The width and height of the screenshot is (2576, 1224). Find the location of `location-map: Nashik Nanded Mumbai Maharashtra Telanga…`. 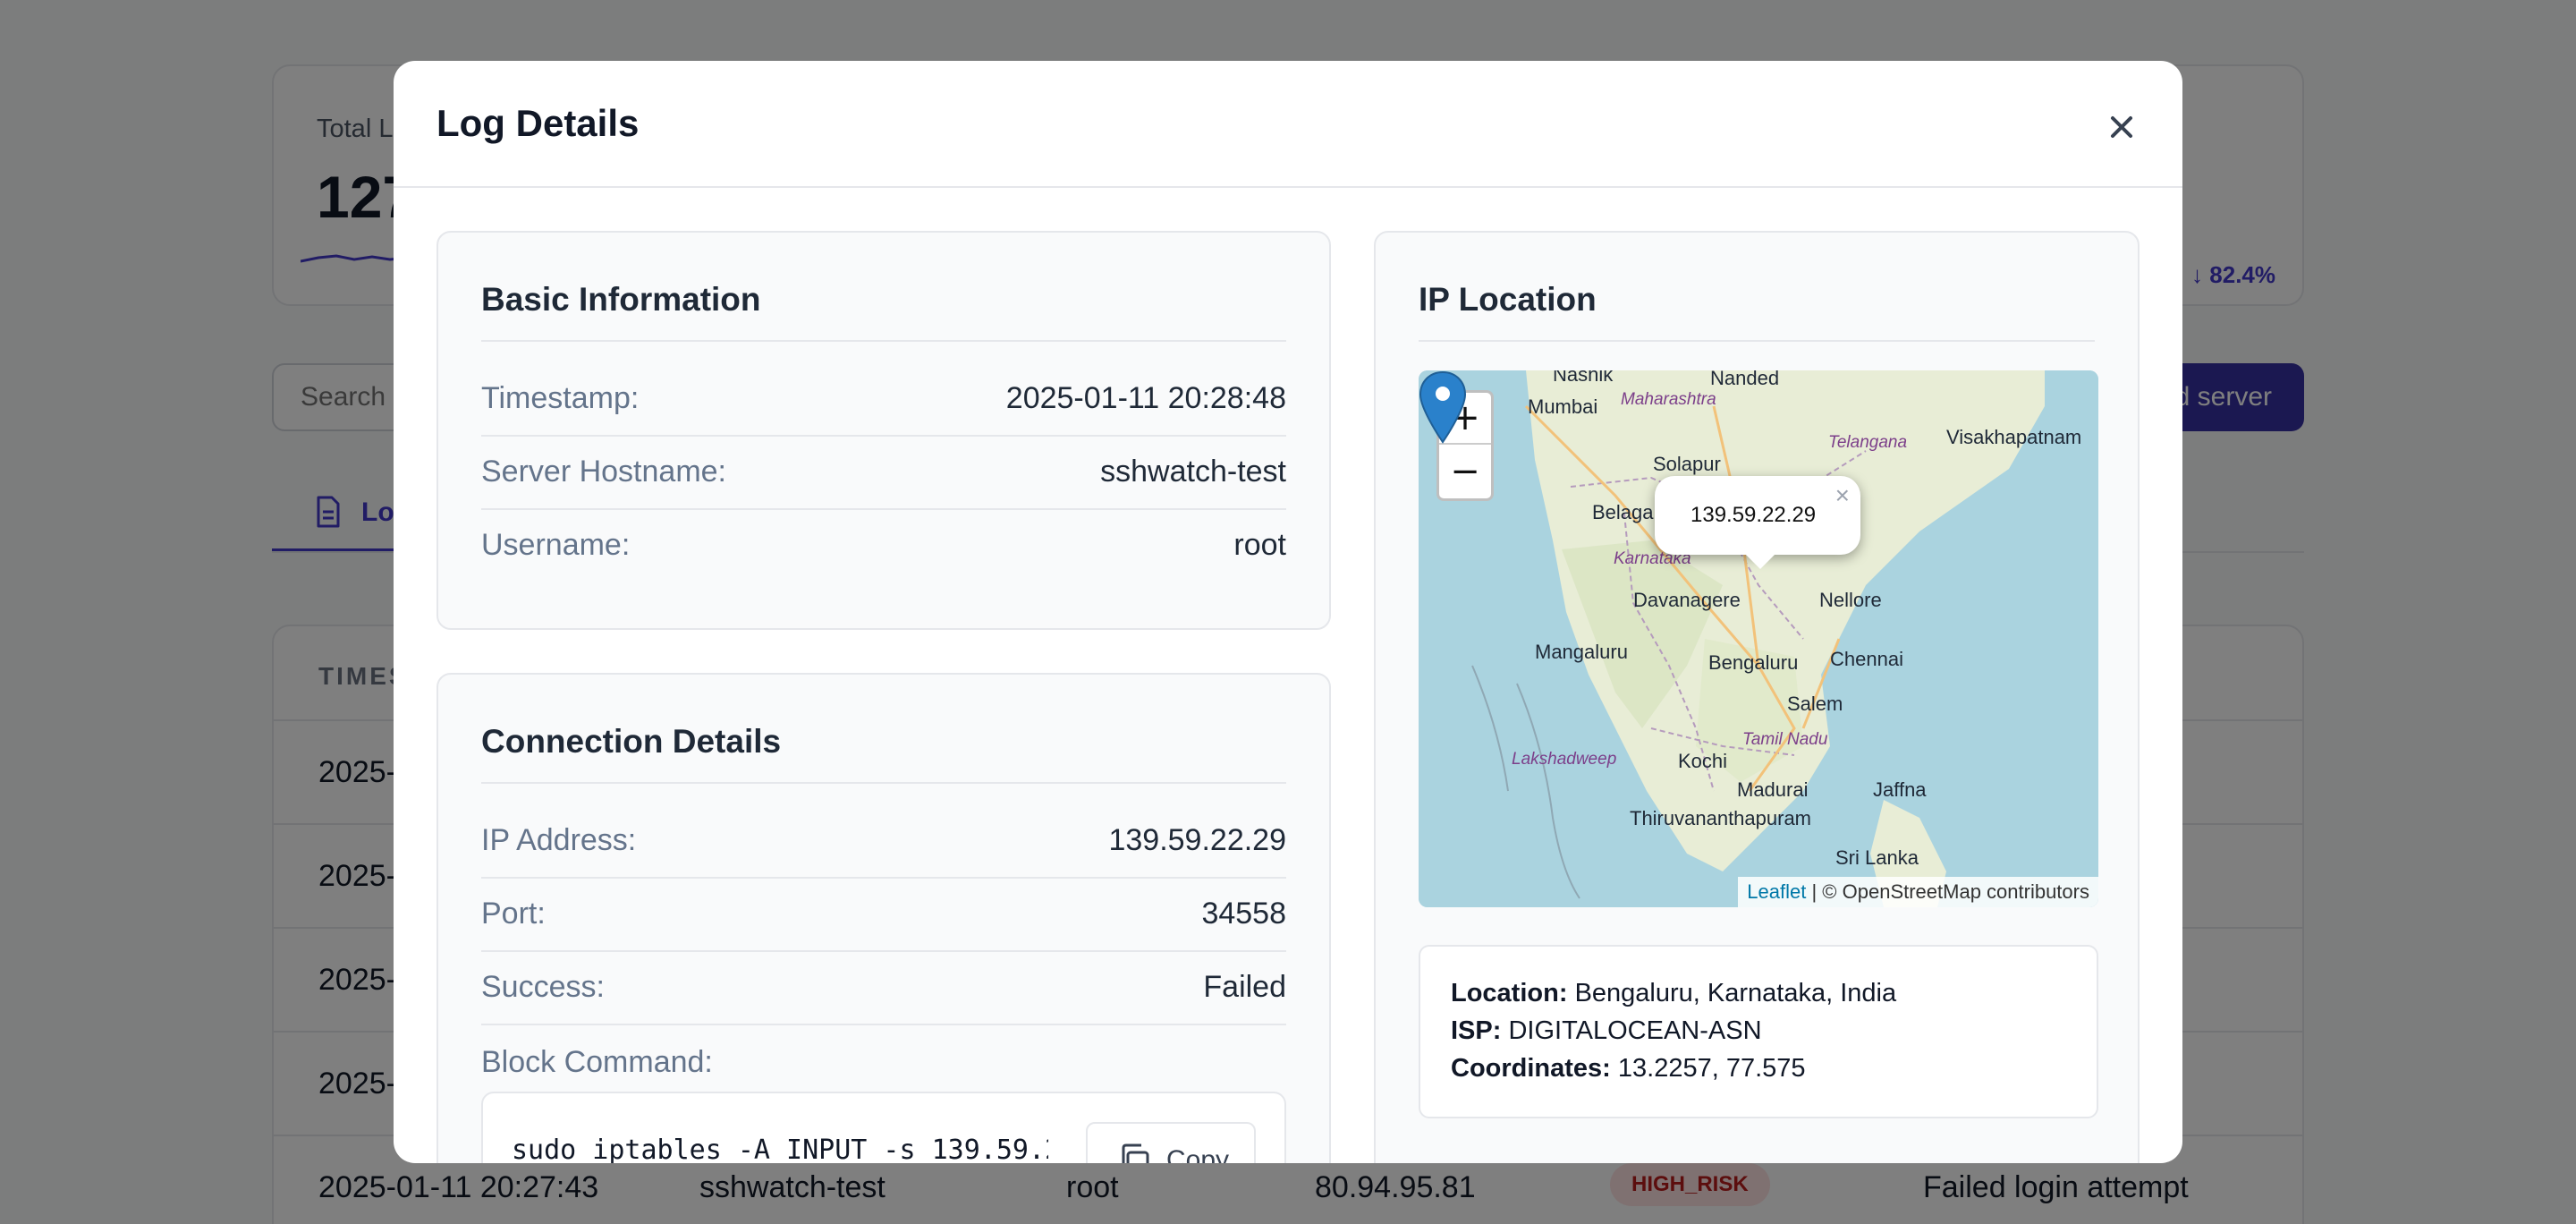

location-map: Nashik Nanded Mumbai Maharashtra Telanga… is located at coordinates (1758, 638).